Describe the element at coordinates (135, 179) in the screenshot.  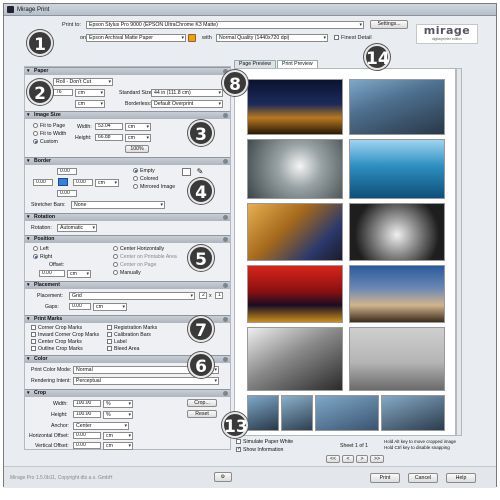
I see `border-colored-radio` at that location.